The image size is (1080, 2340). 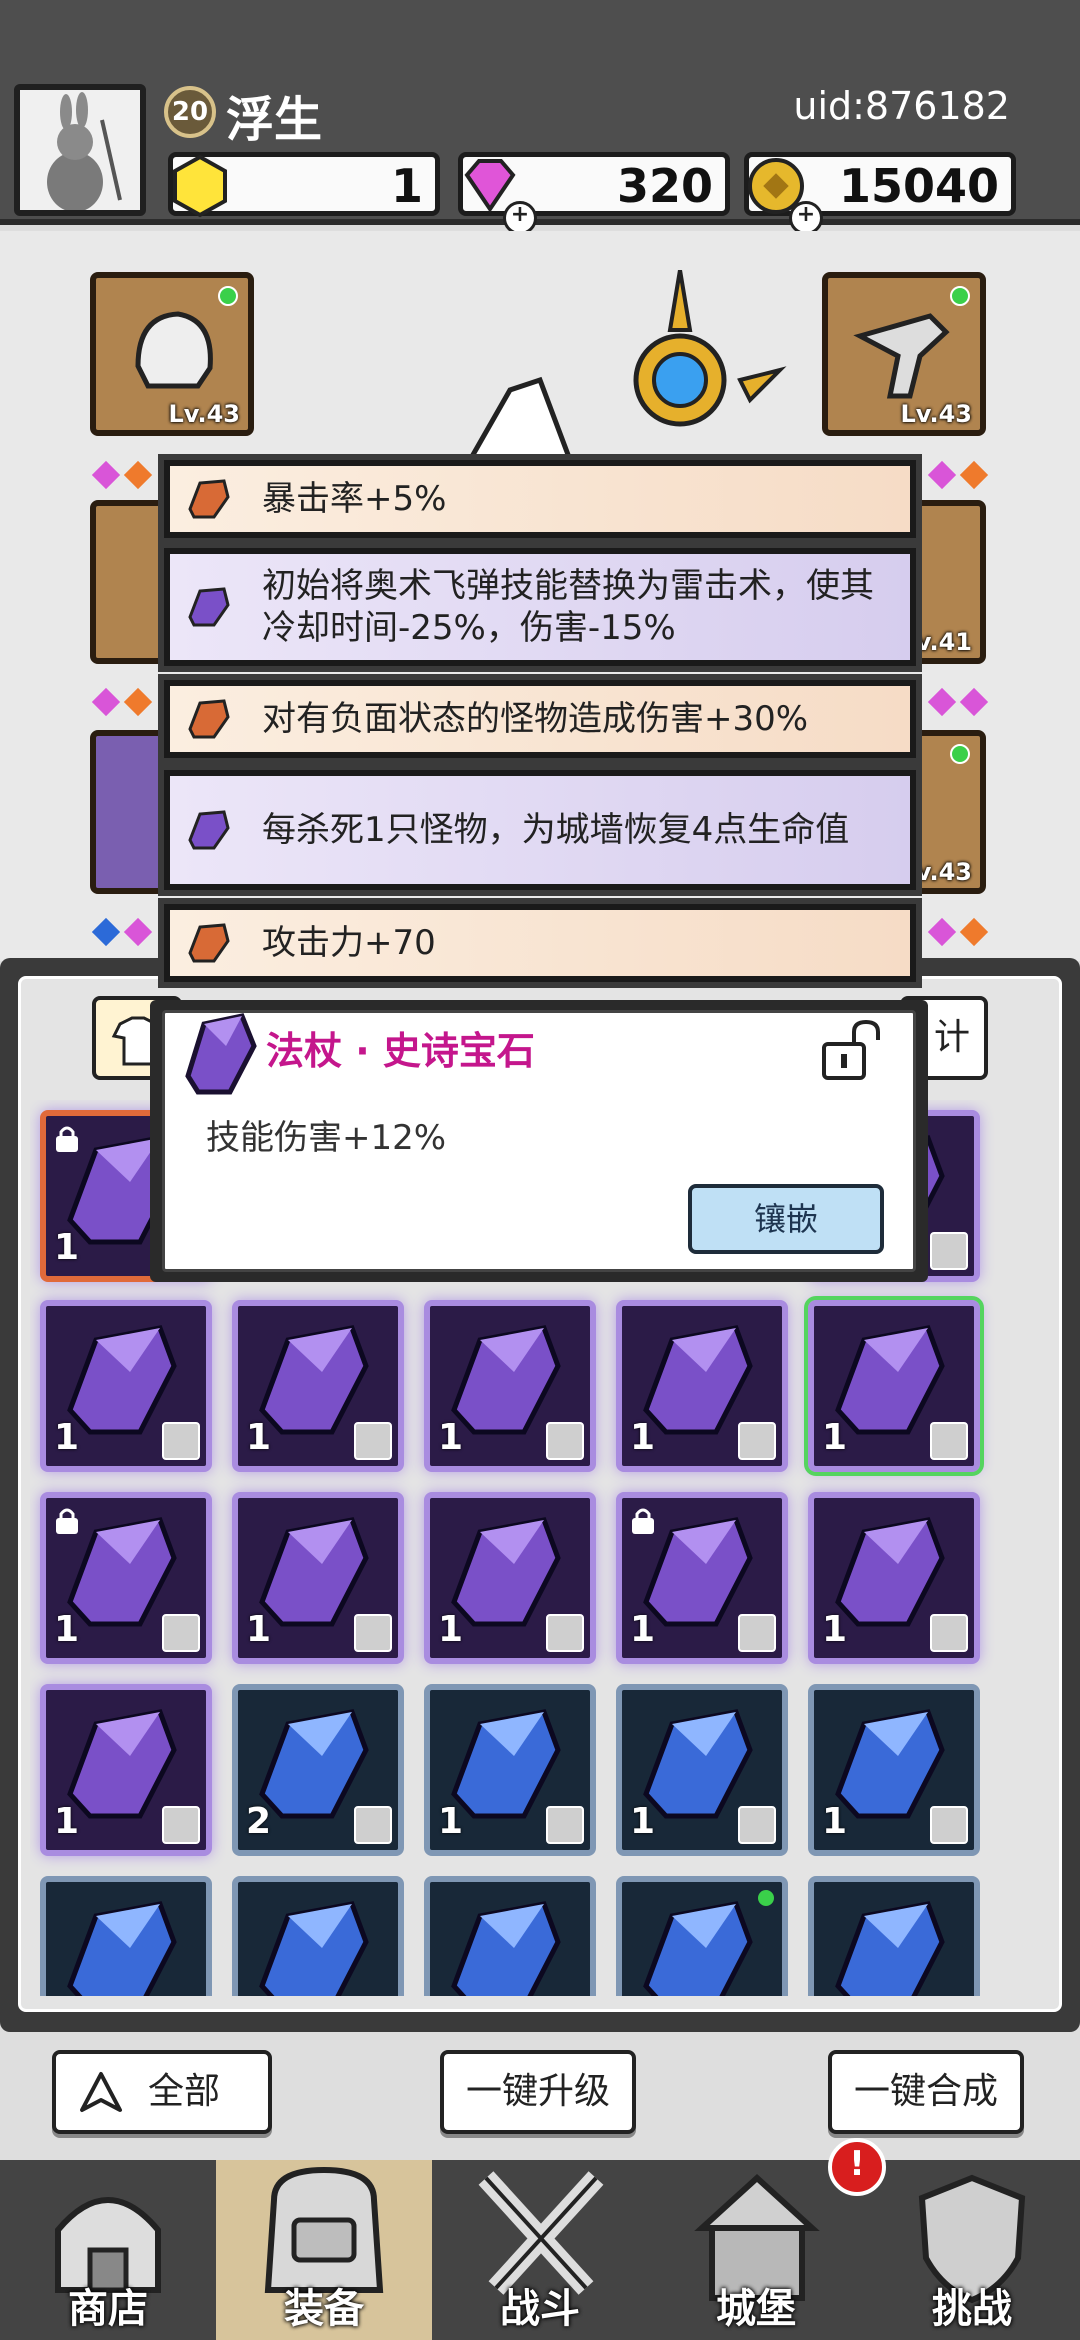 What do you see at coordinates (101, 2092) in the screenshot?
I see `triangle-filter-icon` at bounding box center [101, 2092].